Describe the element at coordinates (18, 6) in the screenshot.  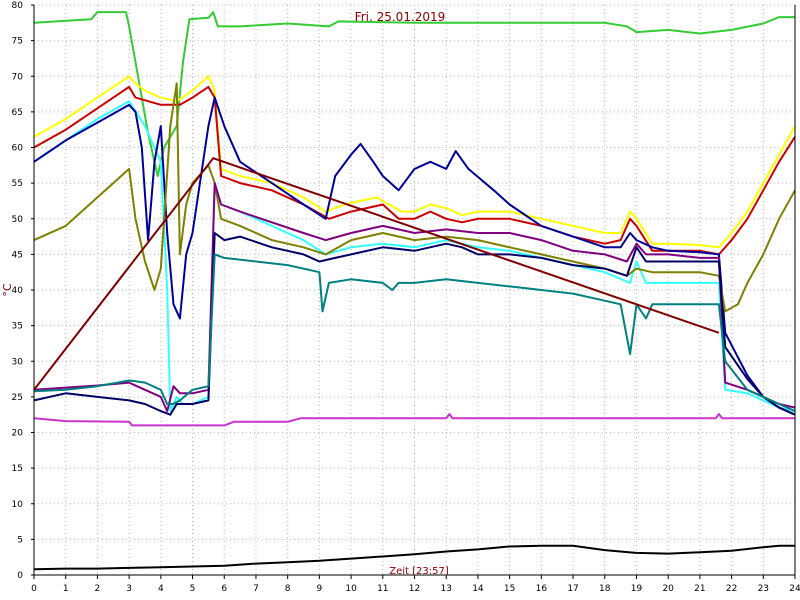
I see `y-tick-label: 80` at that location.